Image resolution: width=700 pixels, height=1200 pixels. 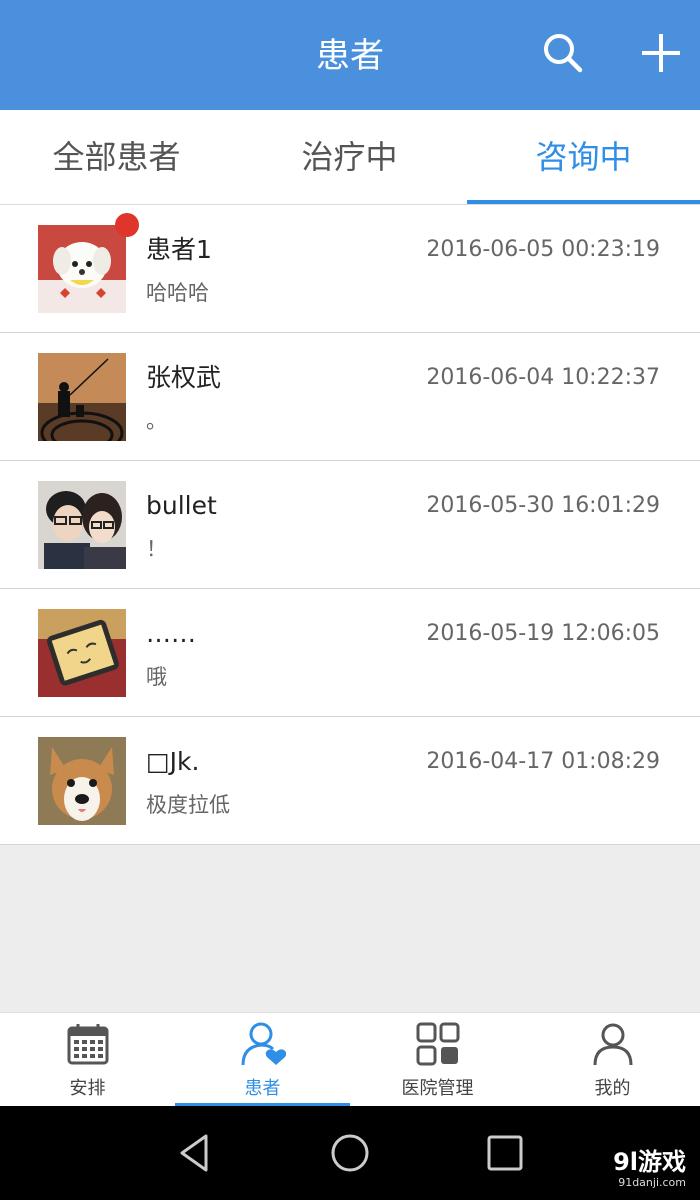 I want to click on last-message: 哈哈哈, so click(x=177, y=293).